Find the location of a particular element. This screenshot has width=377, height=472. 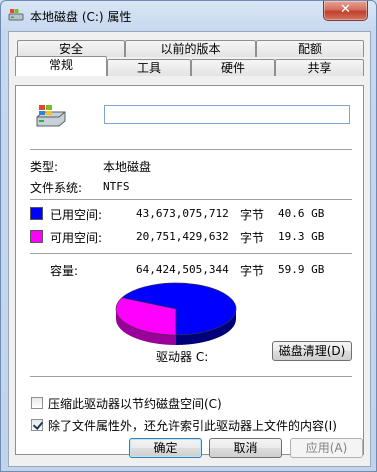

used-space-label: 已用空间: is located at coordinates (76, 215).